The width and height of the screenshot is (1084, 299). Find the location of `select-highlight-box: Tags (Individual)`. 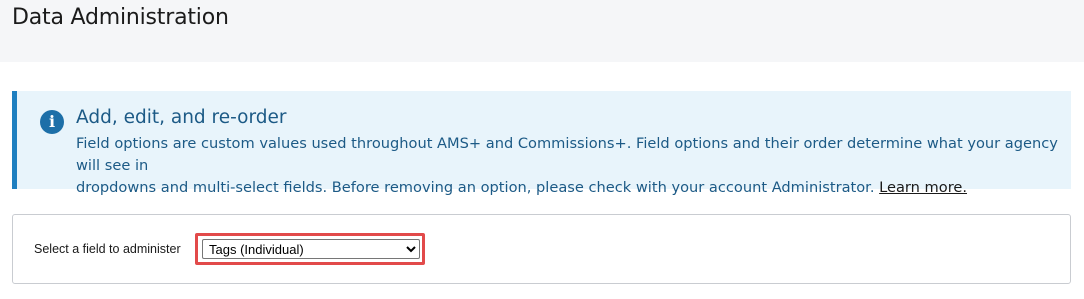

select-highlight-box: Tags (Individual) is located at coordinates (310, 249).